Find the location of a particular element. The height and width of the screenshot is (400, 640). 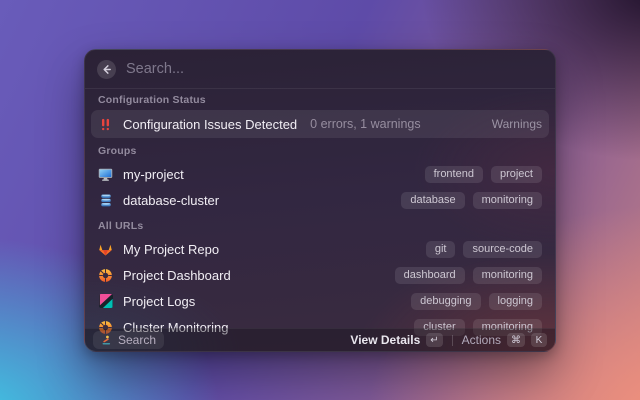

cmd-key-badge: ⌘ is located at coordinates (516, 340).